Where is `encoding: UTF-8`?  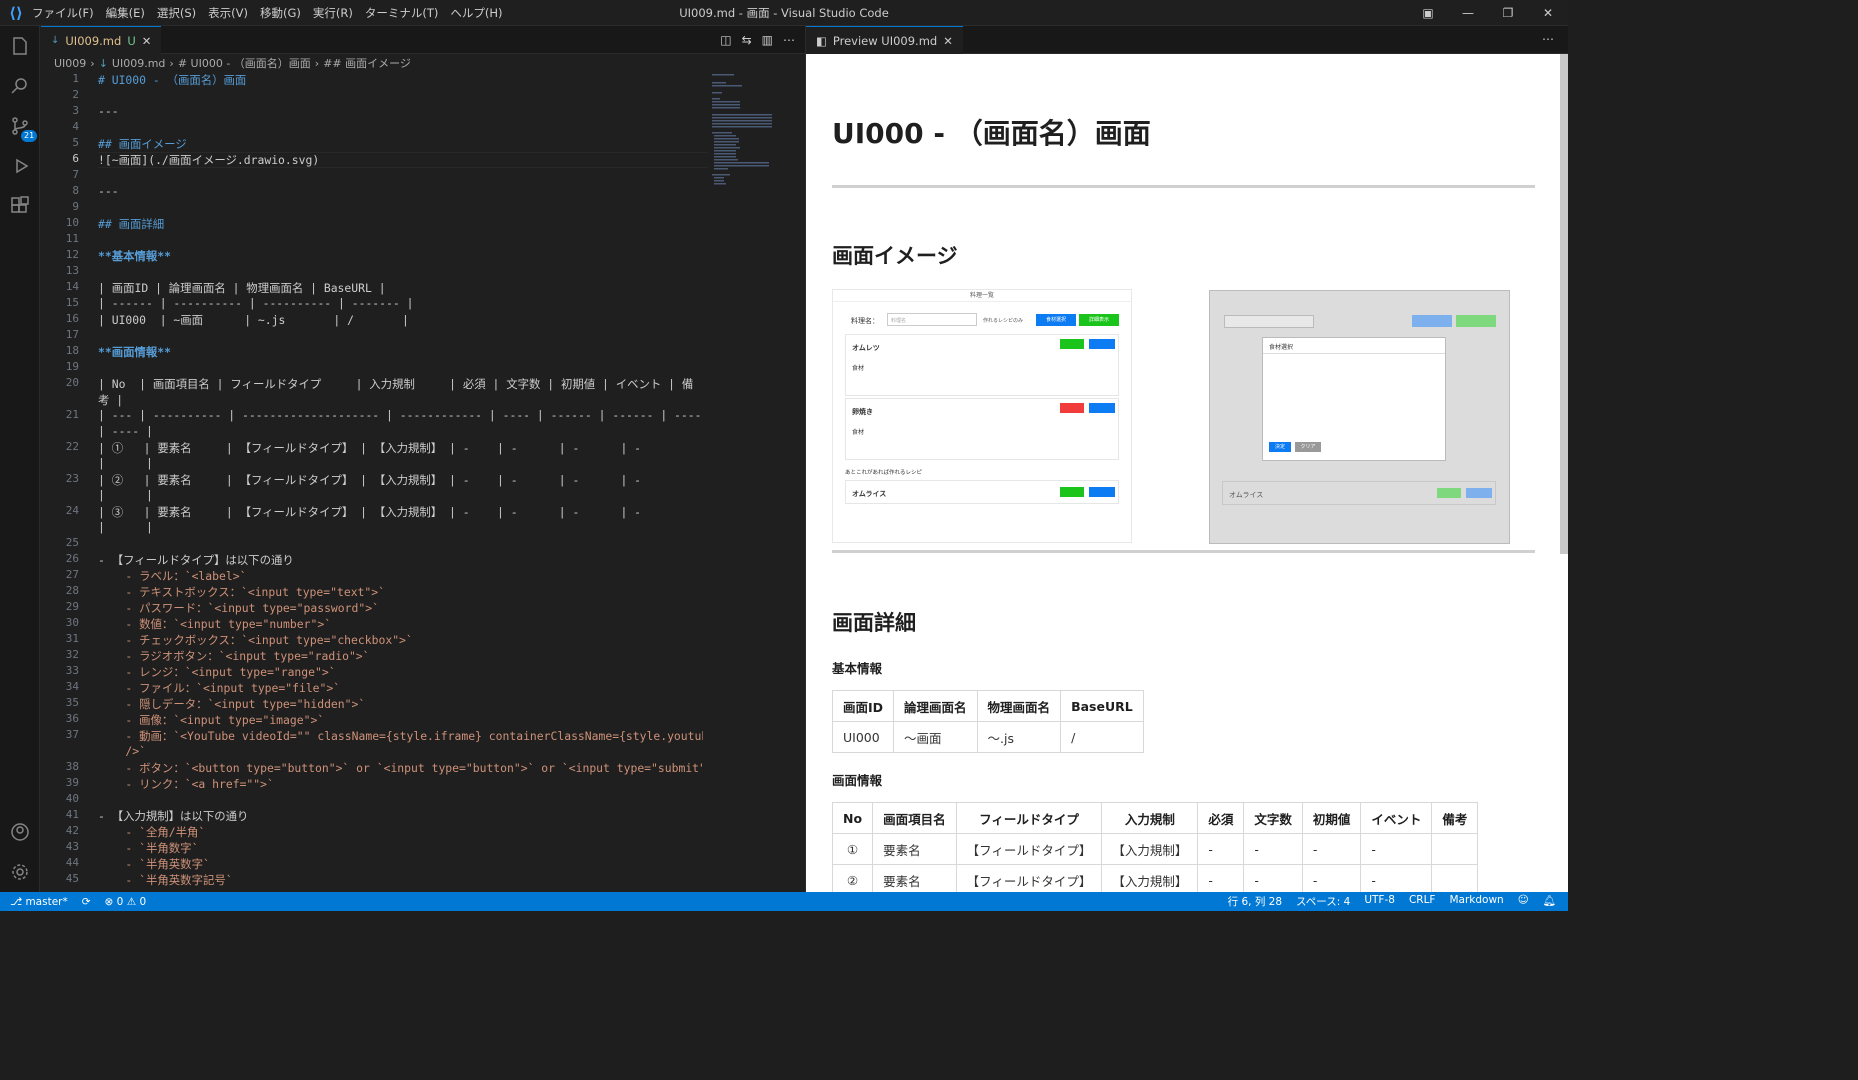 encoding: UTF-8 is located at coordinates (1379, 901).